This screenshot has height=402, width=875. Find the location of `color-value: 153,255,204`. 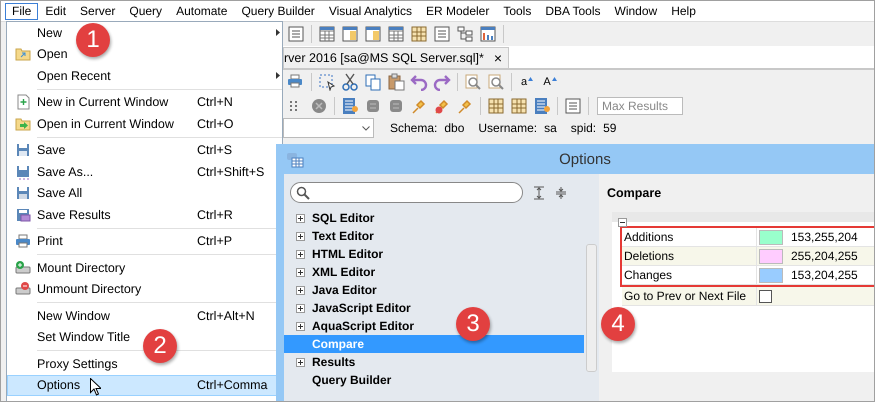

color-value: 153,255,204 is located at coordinates (824, 237).